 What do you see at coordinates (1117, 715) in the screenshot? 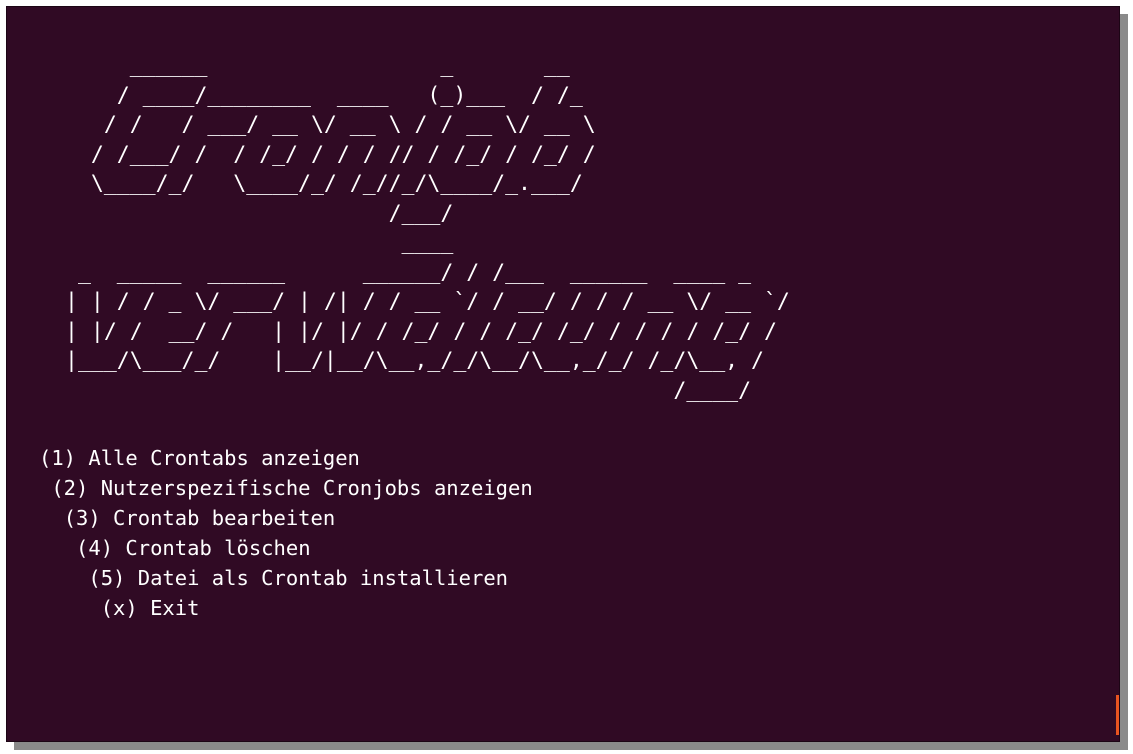
I see `terminal-cursor` at bounding box center [1117, 715].